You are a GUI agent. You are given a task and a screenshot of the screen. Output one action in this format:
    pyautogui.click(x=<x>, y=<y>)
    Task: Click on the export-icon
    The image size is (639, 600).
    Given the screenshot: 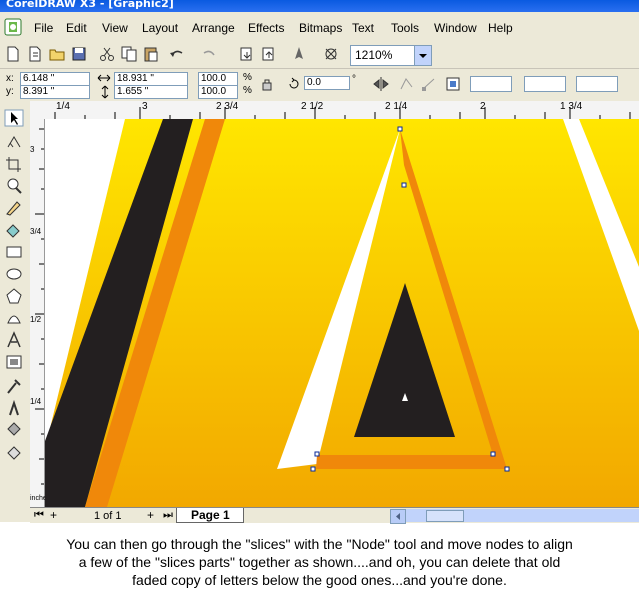 What is the action you would take?
    pyautogui.click(x=269, y=54)
    